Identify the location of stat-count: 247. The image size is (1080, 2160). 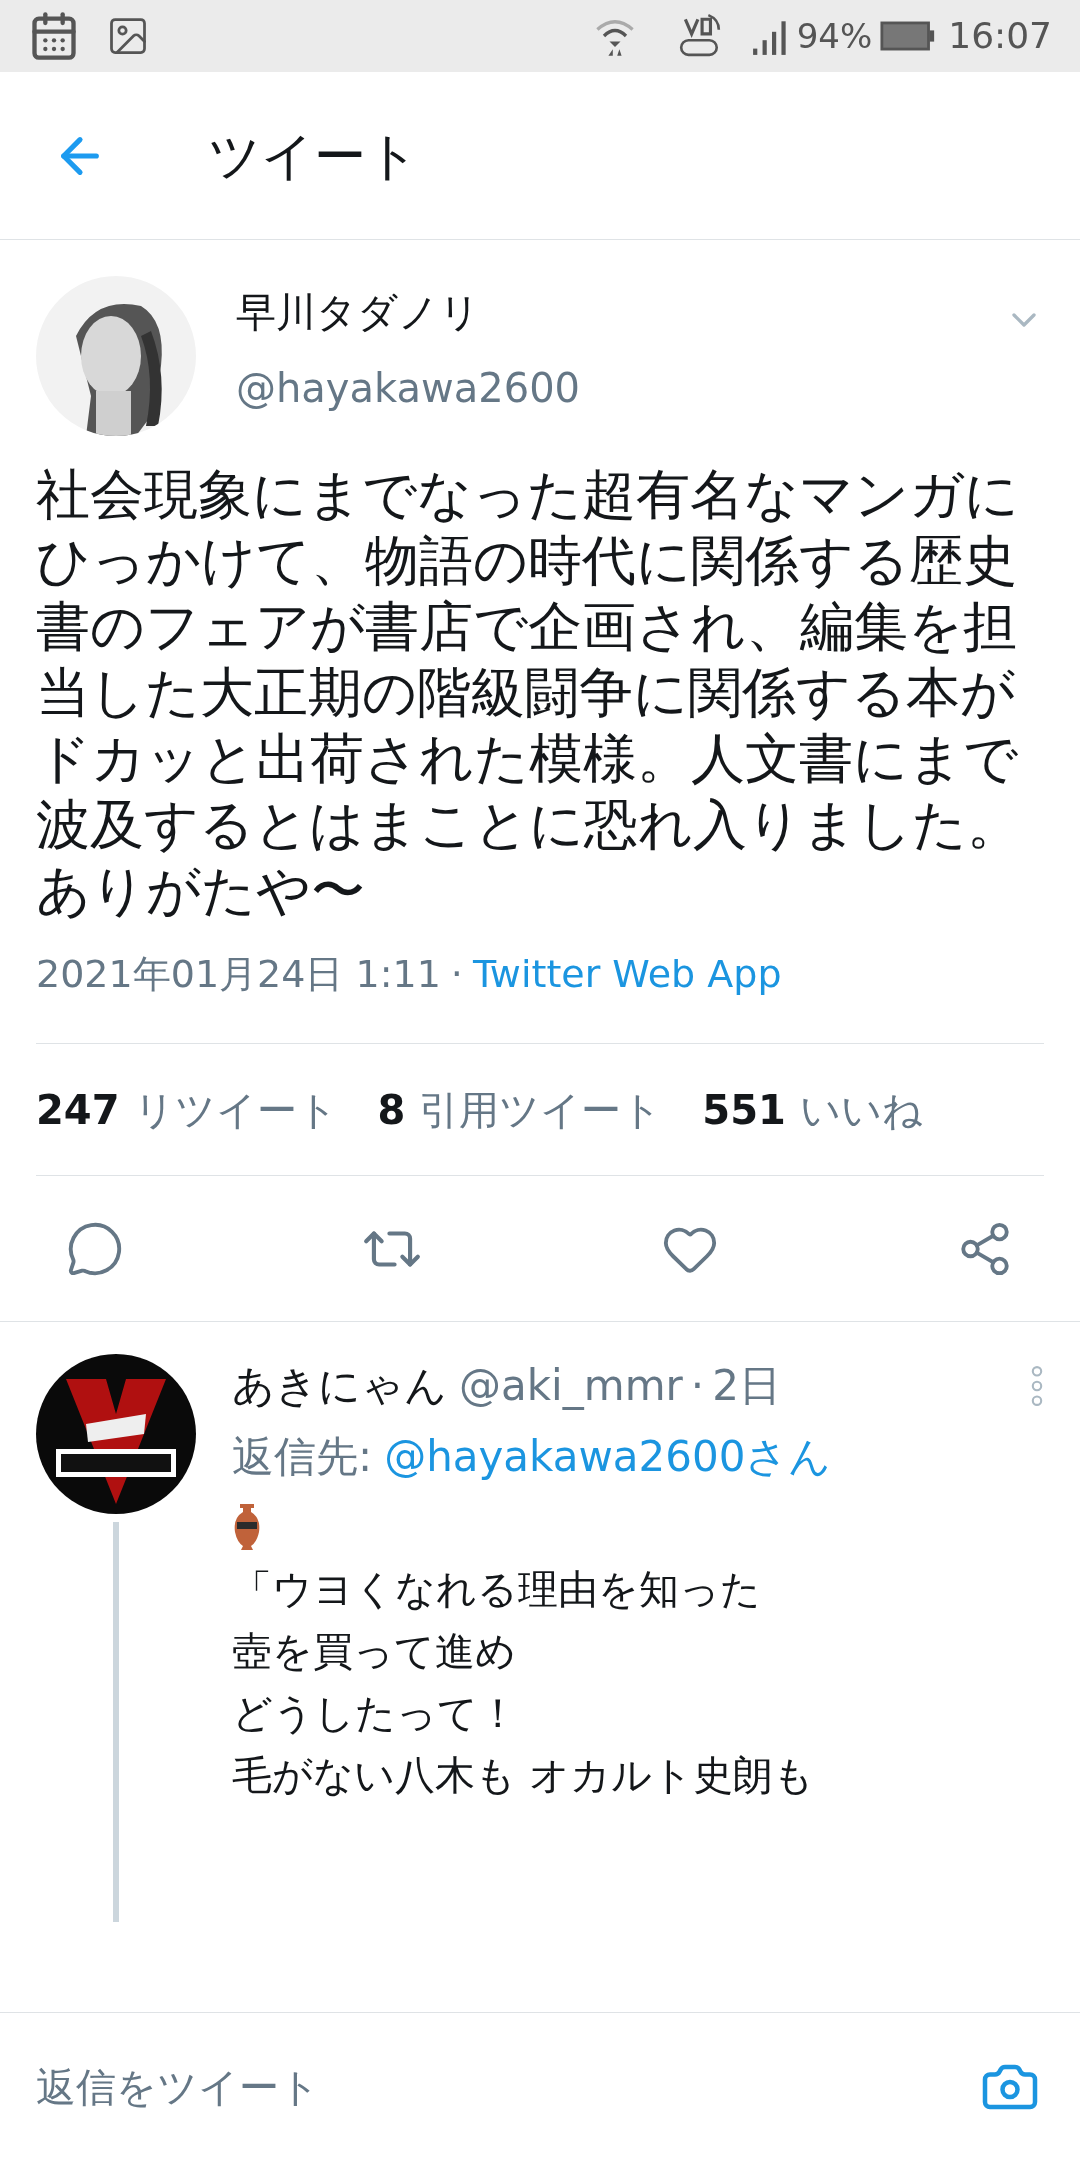
(78, 1110).